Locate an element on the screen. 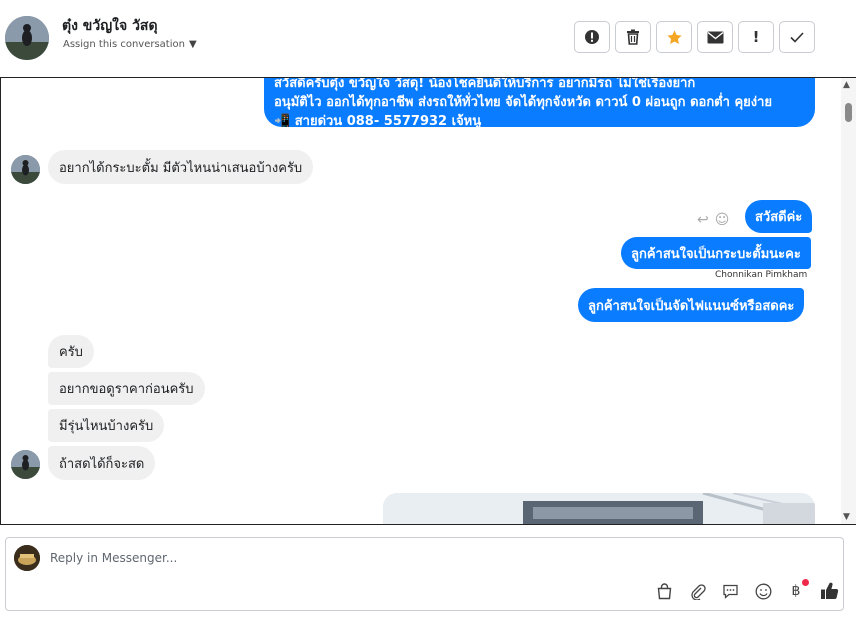  saved-reply-icon is located at coordinates (730, 591).